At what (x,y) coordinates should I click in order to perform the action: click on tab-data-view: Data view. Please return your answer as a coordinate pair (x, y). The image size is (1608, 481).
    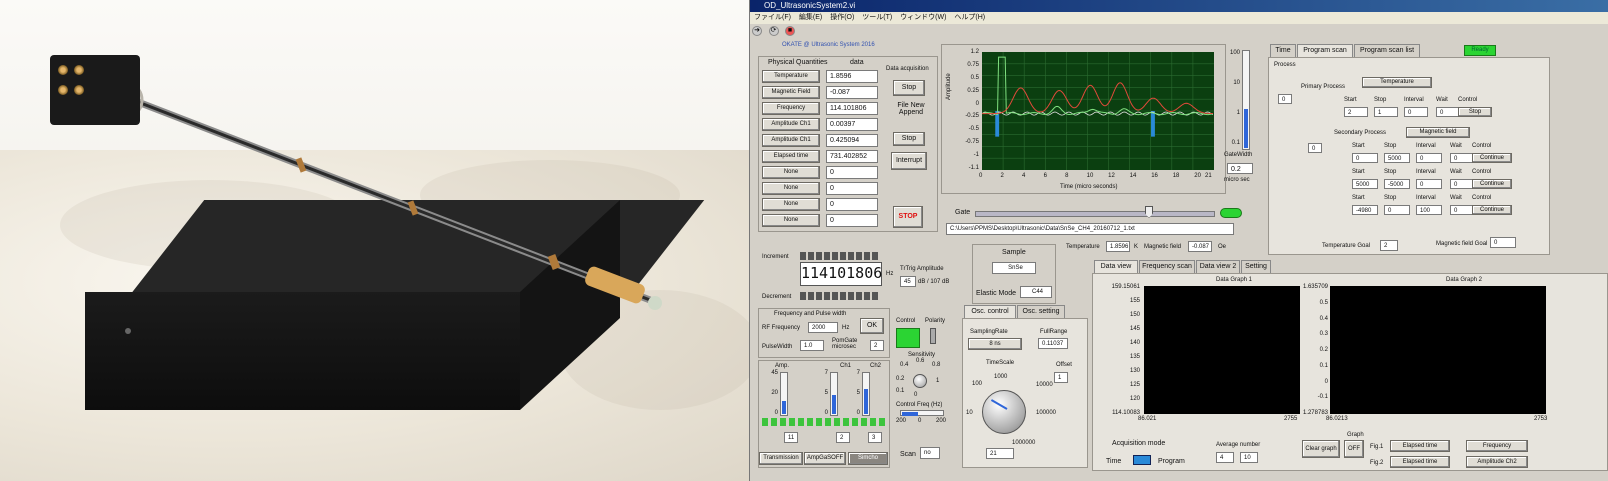
    Looking at the image, I should click on (1116, 266).